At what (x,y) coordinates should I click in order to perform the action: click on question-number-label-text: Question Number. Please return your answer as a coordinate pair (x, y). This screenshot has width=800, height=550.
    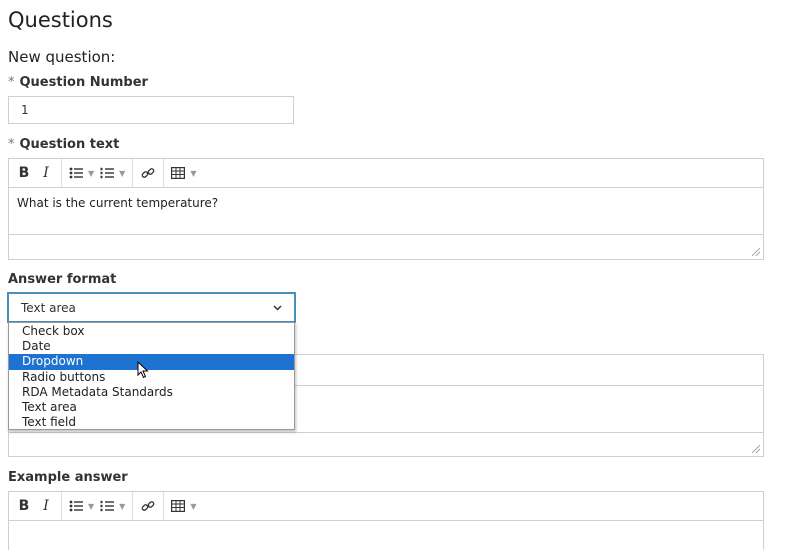
    Looking at the image, I should click on (83, 82).